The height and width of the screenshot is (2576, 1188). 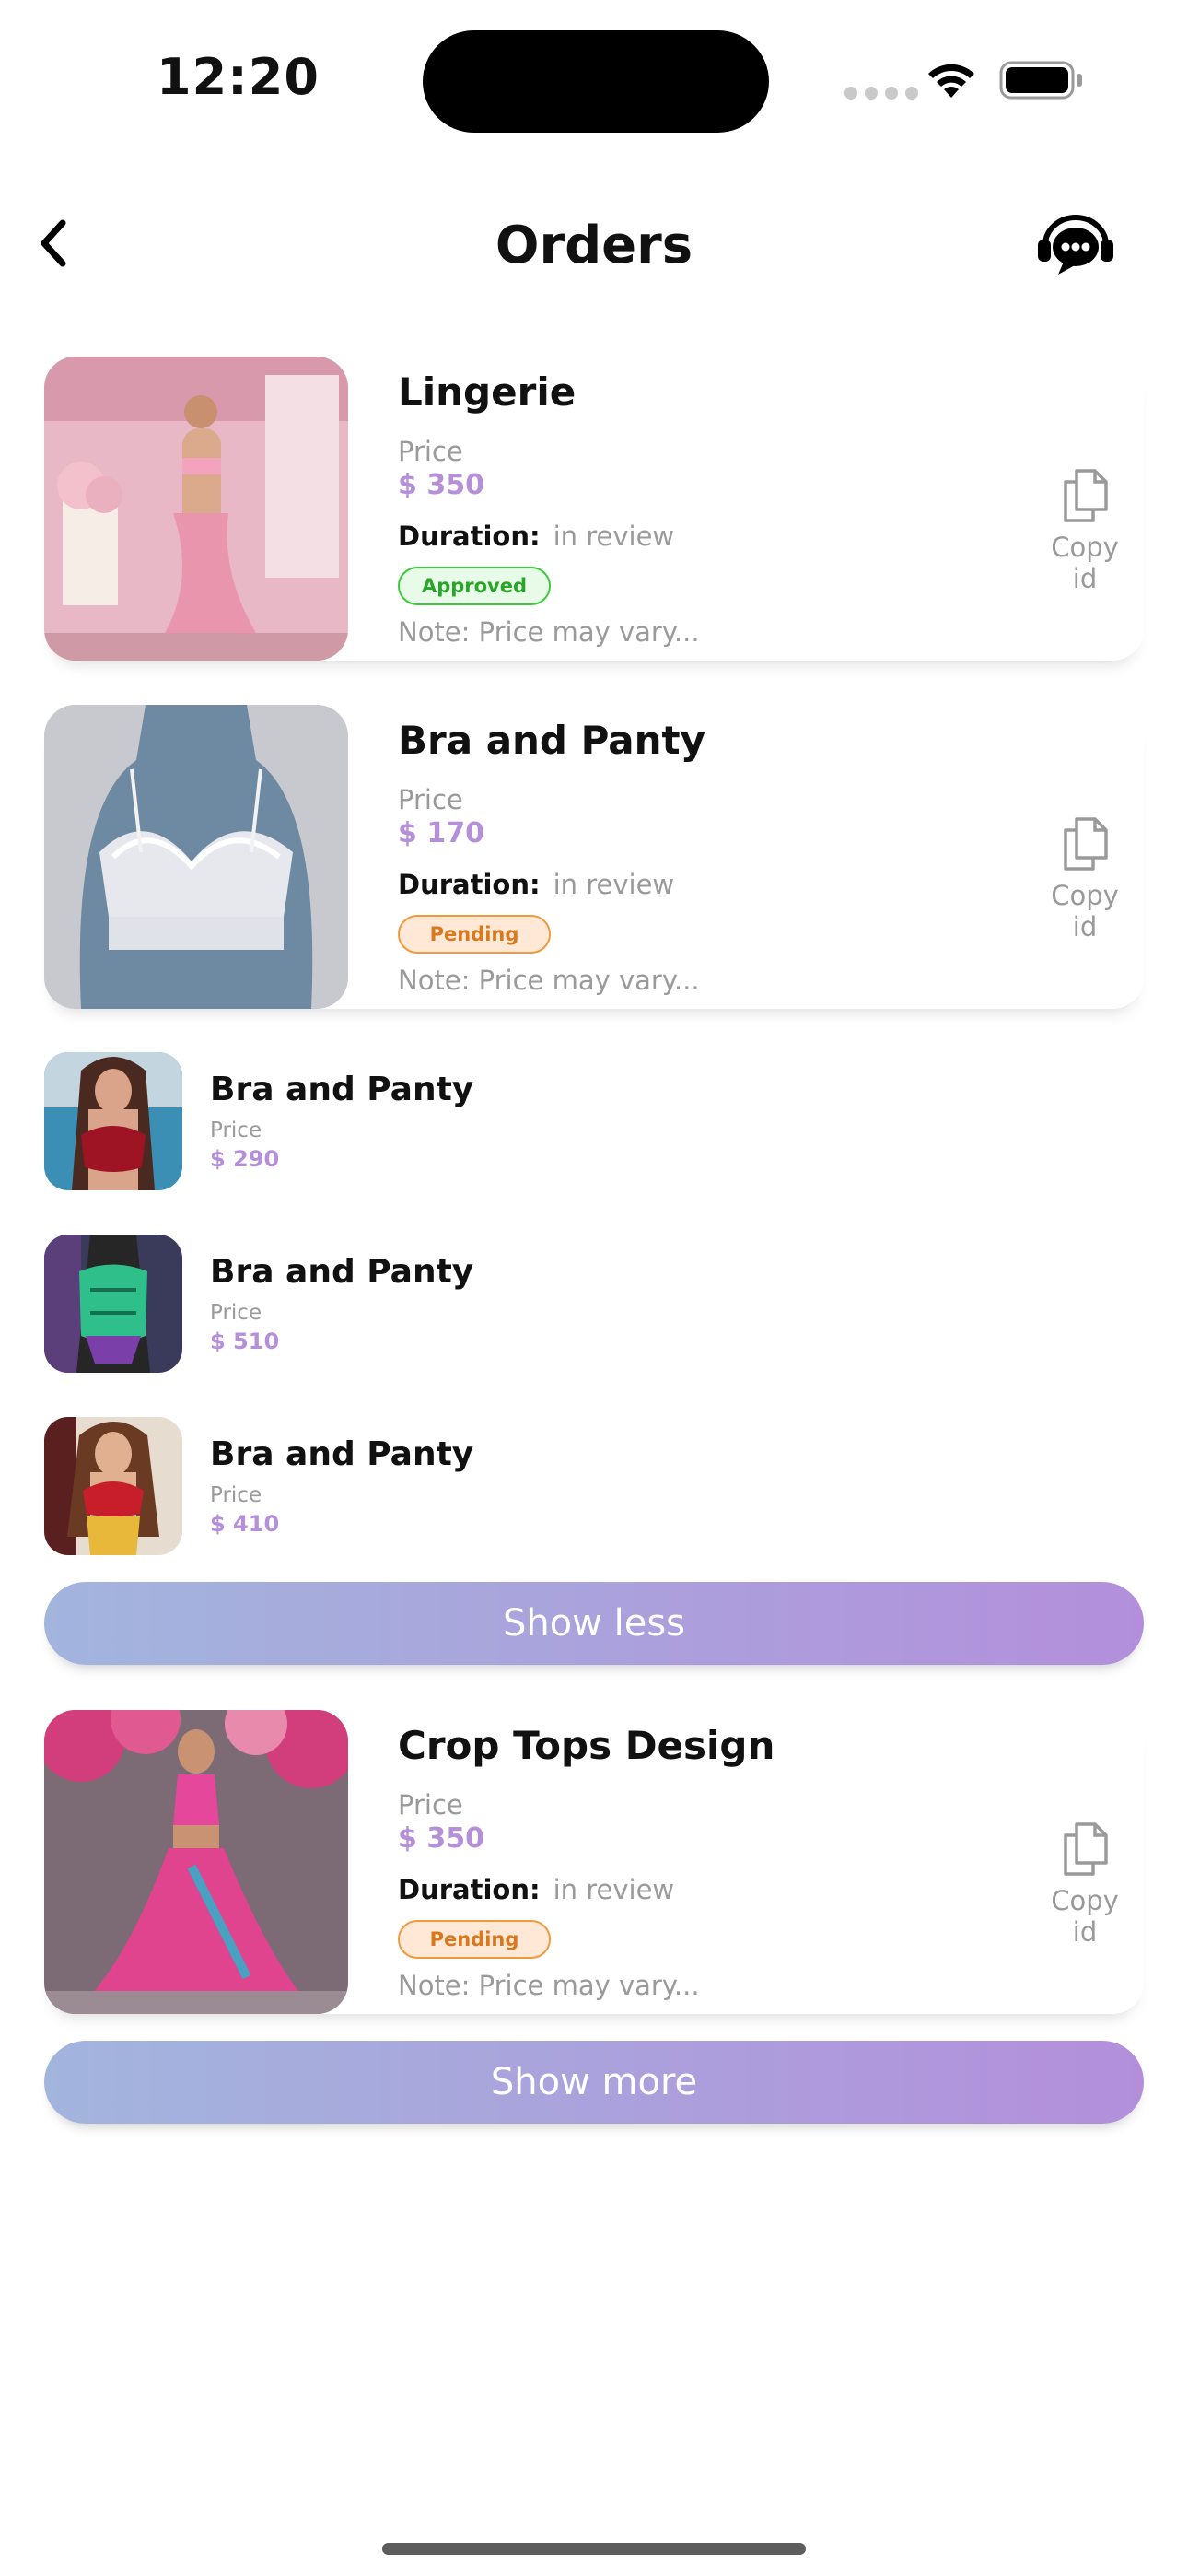 What do you see at coordinates (594, 245) in the screenshot?
I see `page-title: Orders` at bounding box center [594, 245].